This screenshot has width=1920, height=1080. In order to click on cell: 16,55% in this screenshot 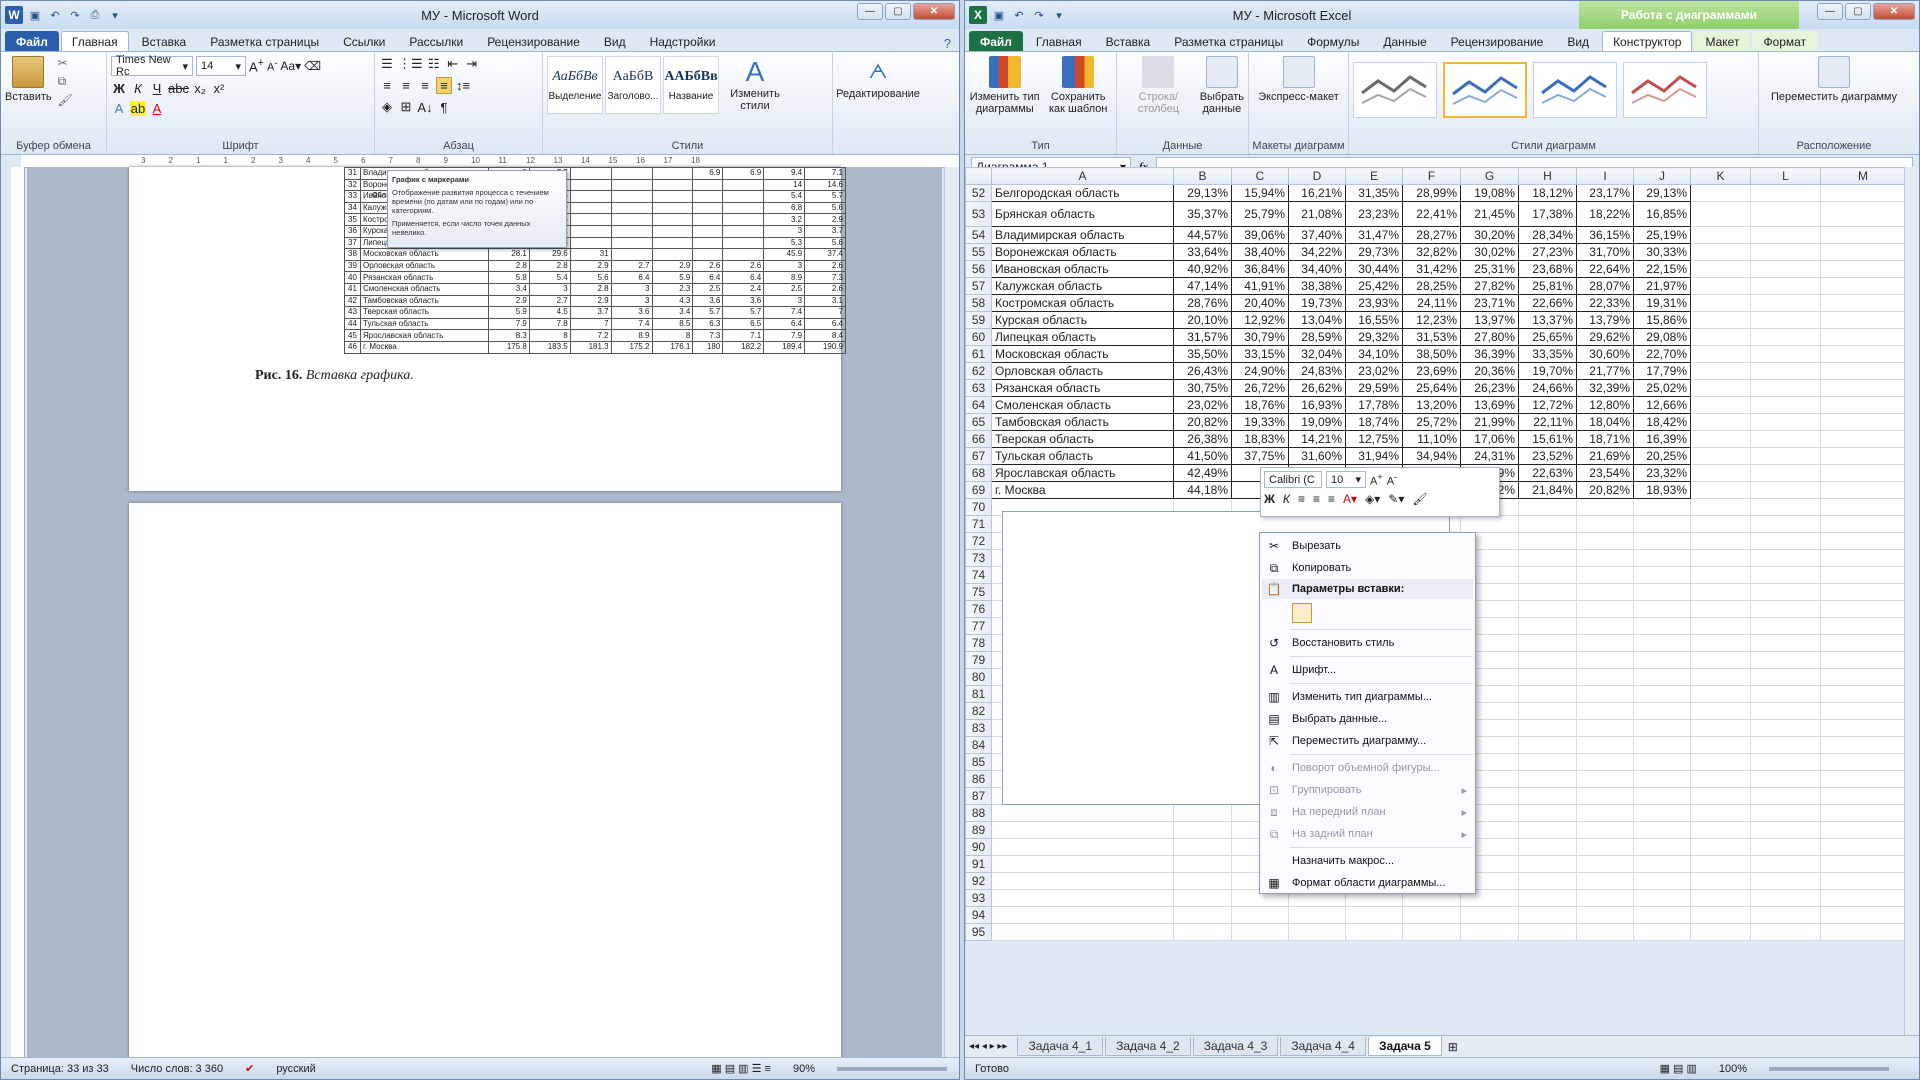, I will do `click(1374, 320)`.